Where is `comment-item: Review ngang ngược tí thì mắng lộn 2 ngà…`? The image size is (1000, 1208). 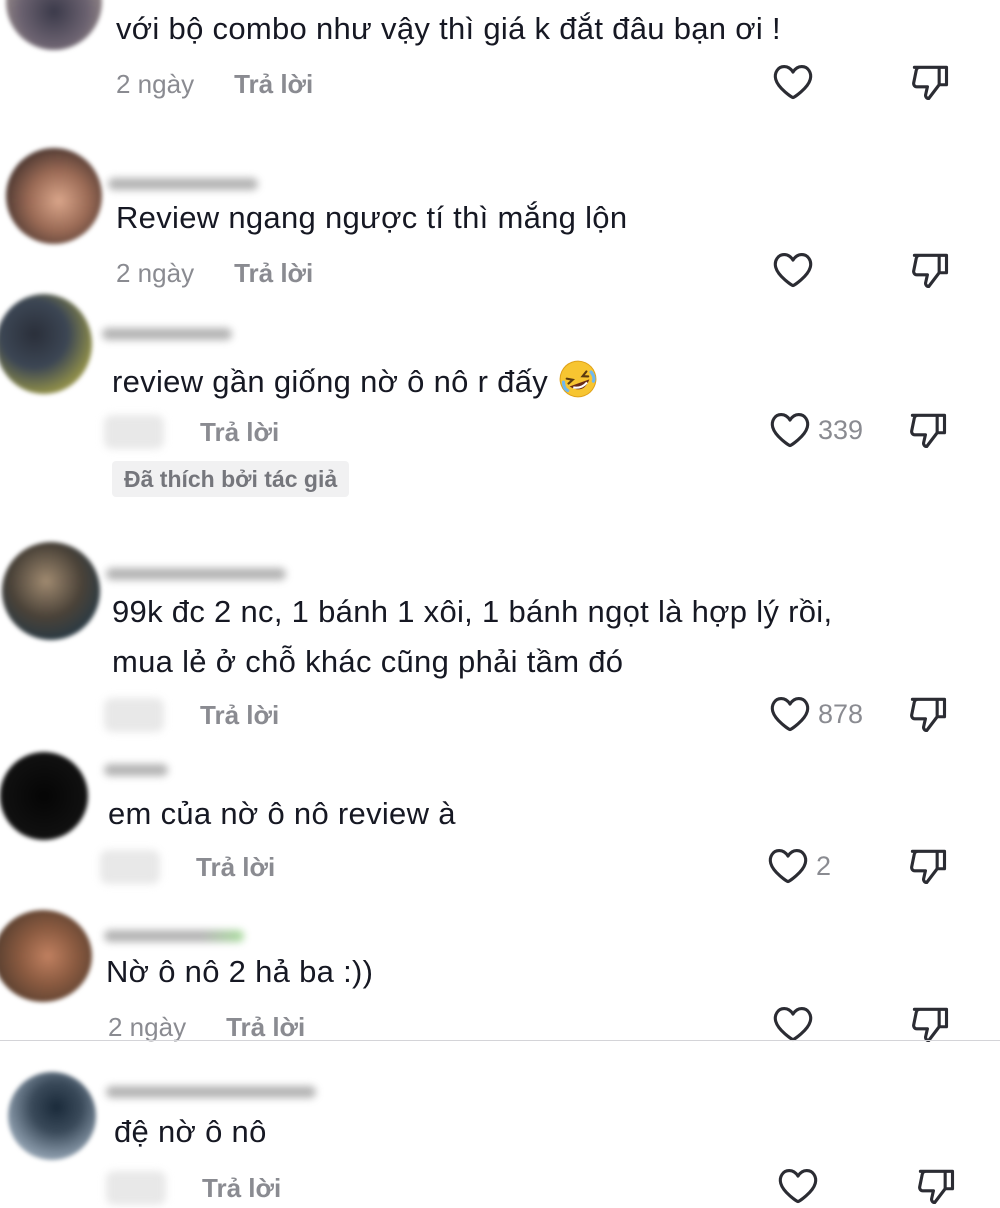
comment-item: Review ngang ngược tí thì mắng lộn 2 ngà… is located at coordinates (500, 220).